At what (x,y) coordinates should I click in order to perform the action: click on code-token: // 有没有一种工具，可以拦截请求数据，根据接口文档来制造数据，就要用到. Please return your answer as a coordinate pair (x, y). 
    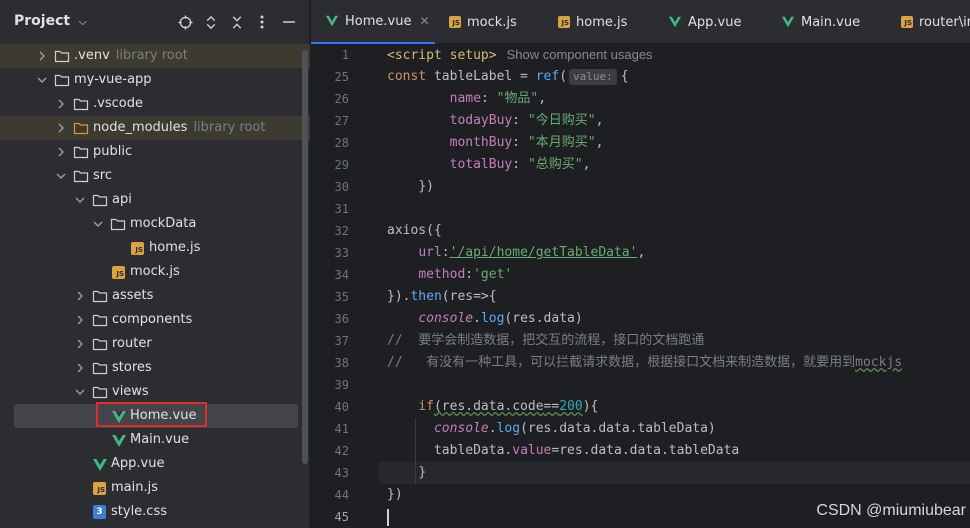
    Looking at the image, I should click on (621, 362).